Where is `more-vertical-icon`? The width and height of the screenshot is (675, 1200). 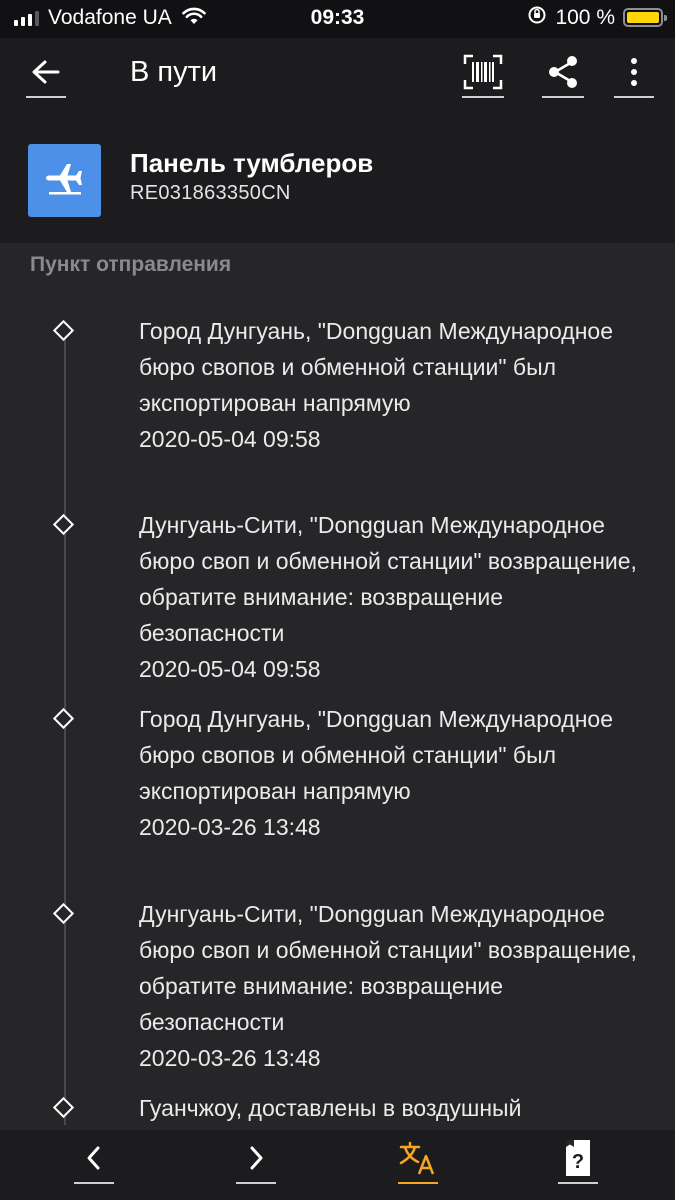 more-vertical-icon is located at coordinates (634, 74).